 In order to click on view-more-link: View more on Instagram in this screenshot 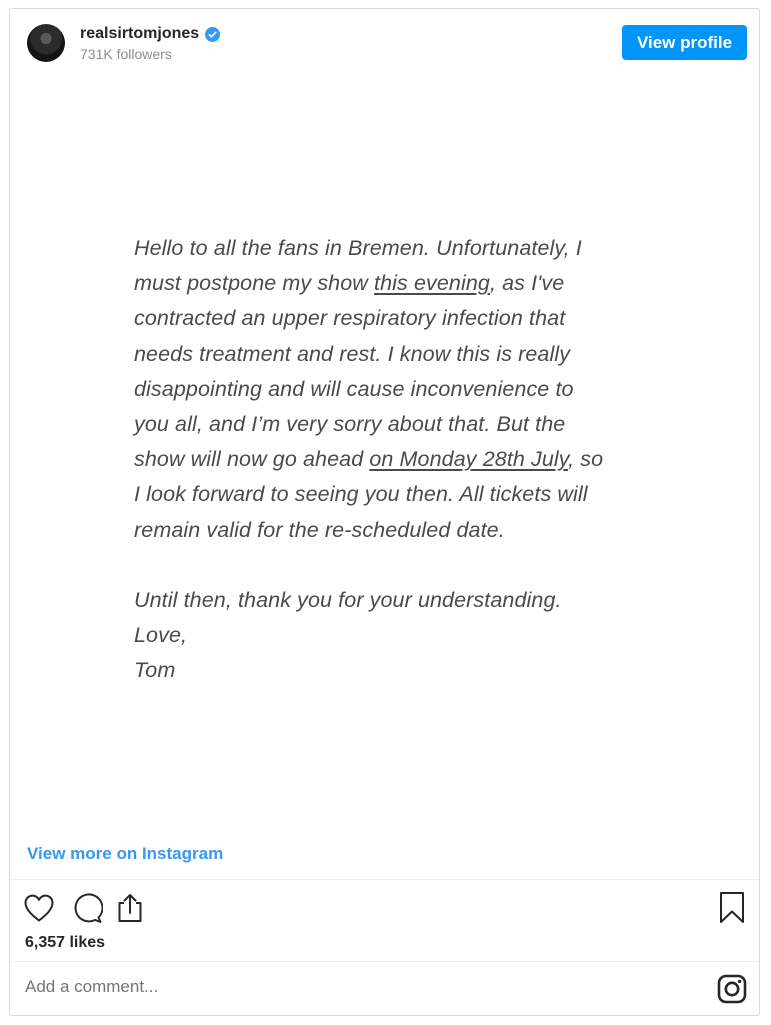, I will do `click(125, 854)`.